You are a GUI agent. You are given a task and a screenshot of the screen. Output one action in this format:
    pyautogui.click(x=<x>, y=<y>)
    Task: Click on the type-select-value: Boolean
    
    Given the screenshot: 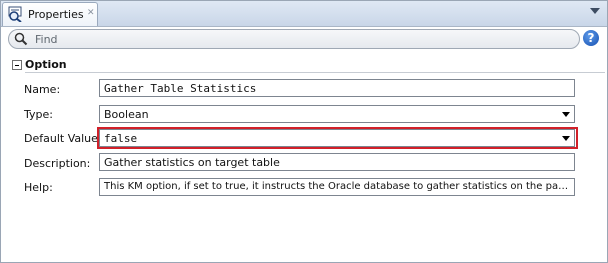 What is the action you would take?
    pyautogui.click(x=126, y=114)
    